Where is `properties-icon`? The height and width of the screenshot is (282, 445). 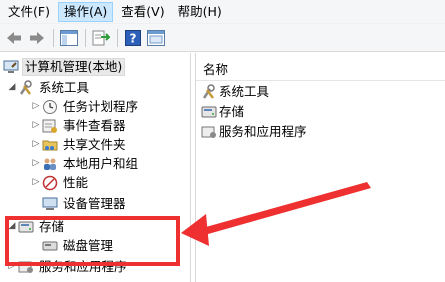
properties-icon is located at coordinates (156, 38).